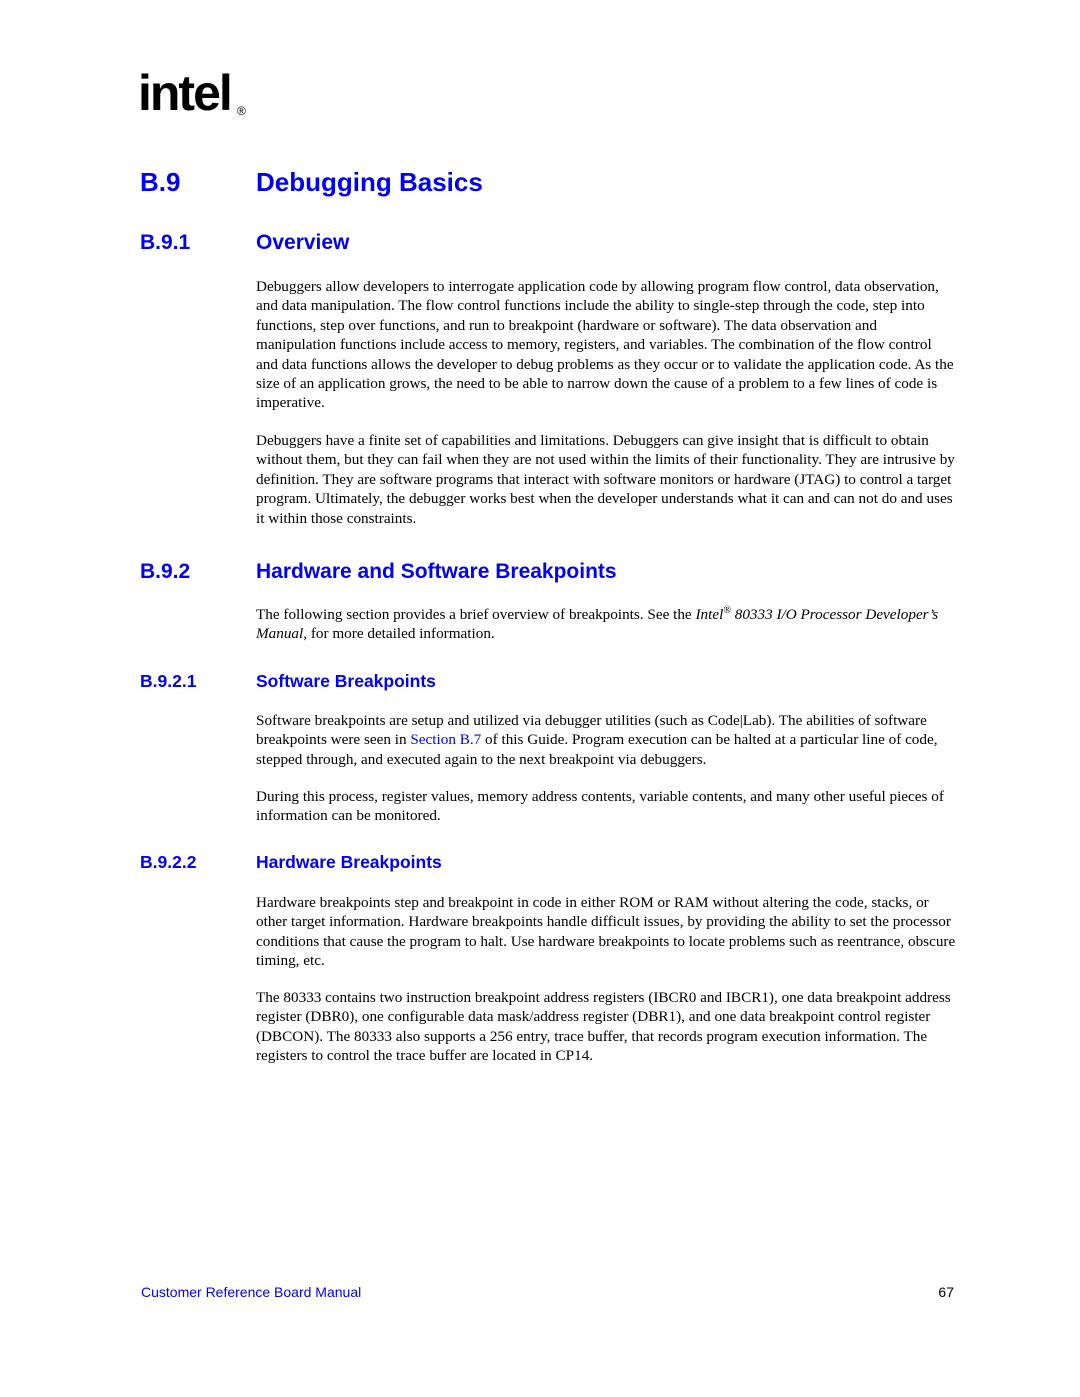 The height and width of the screenshot is (1397, 1080). I want to click on section-title: Software Breakpoints, so click(346, 681).